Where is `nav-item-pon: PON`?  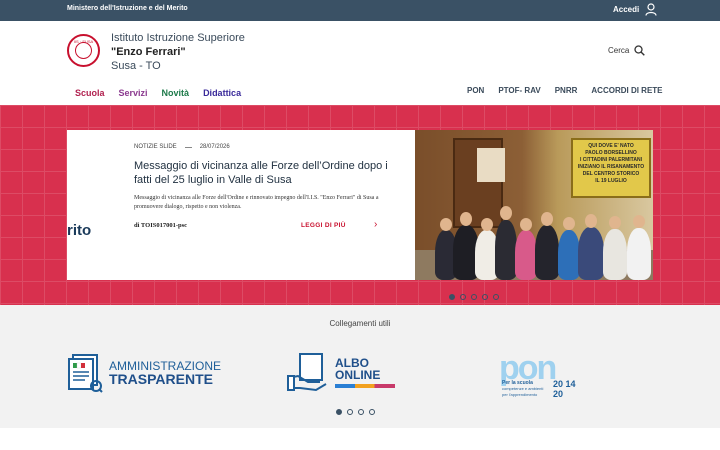 nav-item-pon: PON is located at coordinates (475, 90).